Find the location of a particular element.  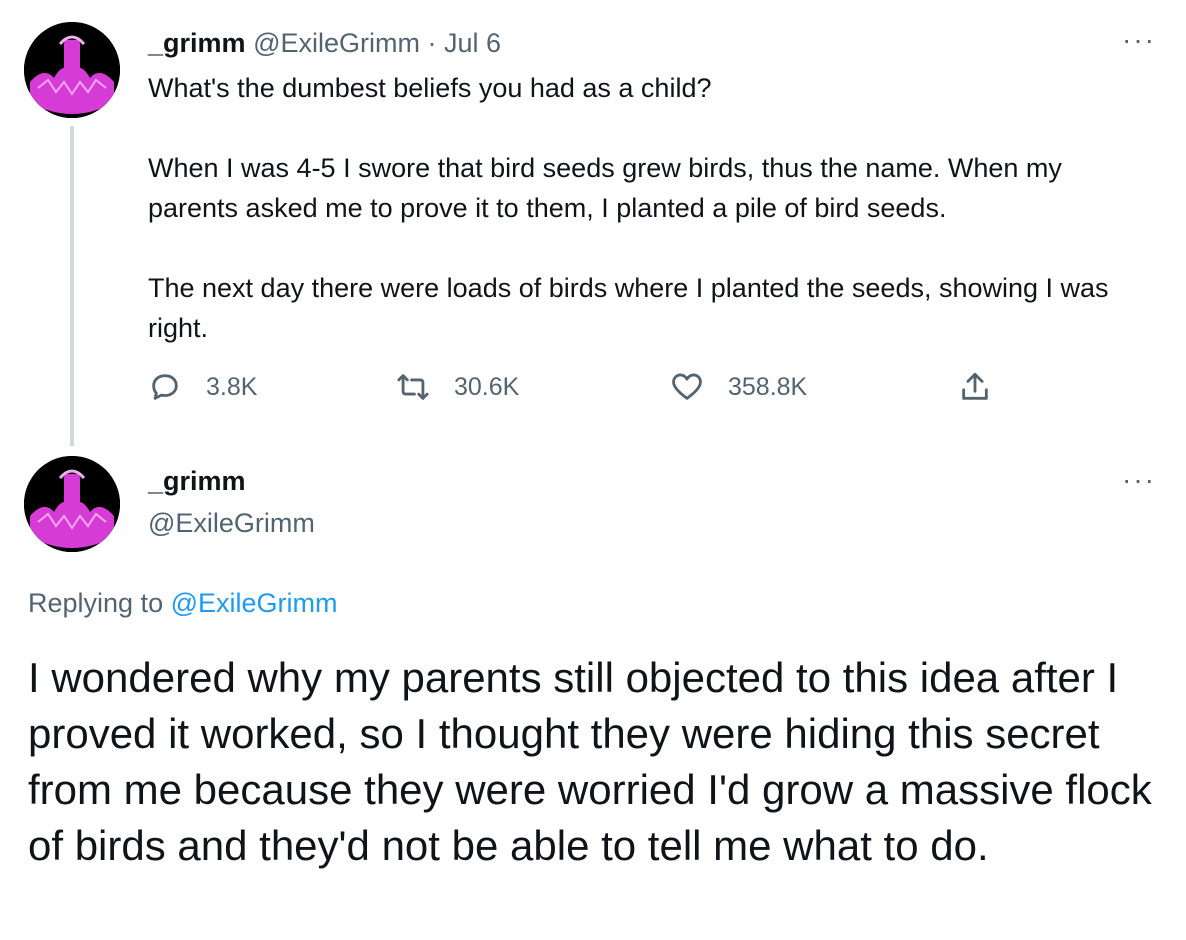

reply-avatar is located at coordinates (72, 504).